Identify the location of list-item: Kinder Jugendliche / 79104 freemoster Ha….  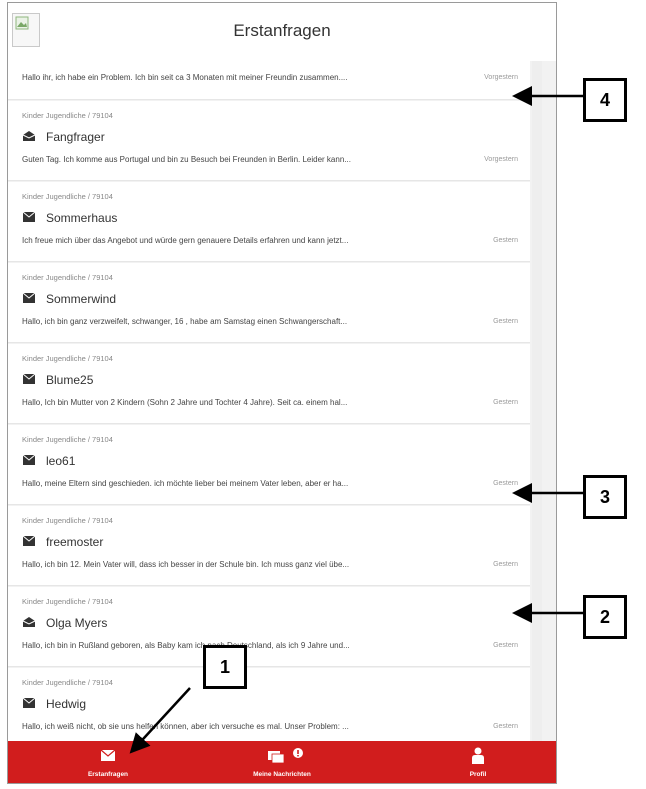
(269, 546).